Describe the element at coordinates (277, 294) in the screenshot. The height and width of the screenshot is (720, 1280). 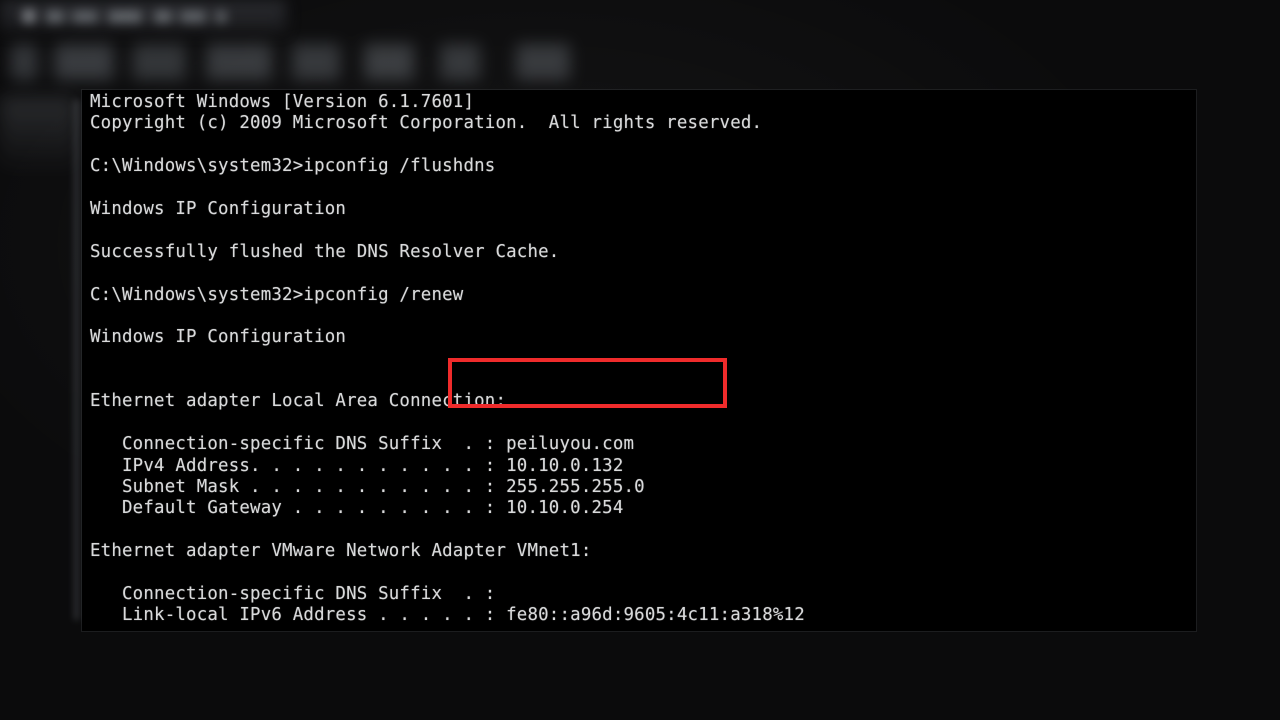
I see `console-line: C:\Windows\system32>ipconfig /renew` at that location.